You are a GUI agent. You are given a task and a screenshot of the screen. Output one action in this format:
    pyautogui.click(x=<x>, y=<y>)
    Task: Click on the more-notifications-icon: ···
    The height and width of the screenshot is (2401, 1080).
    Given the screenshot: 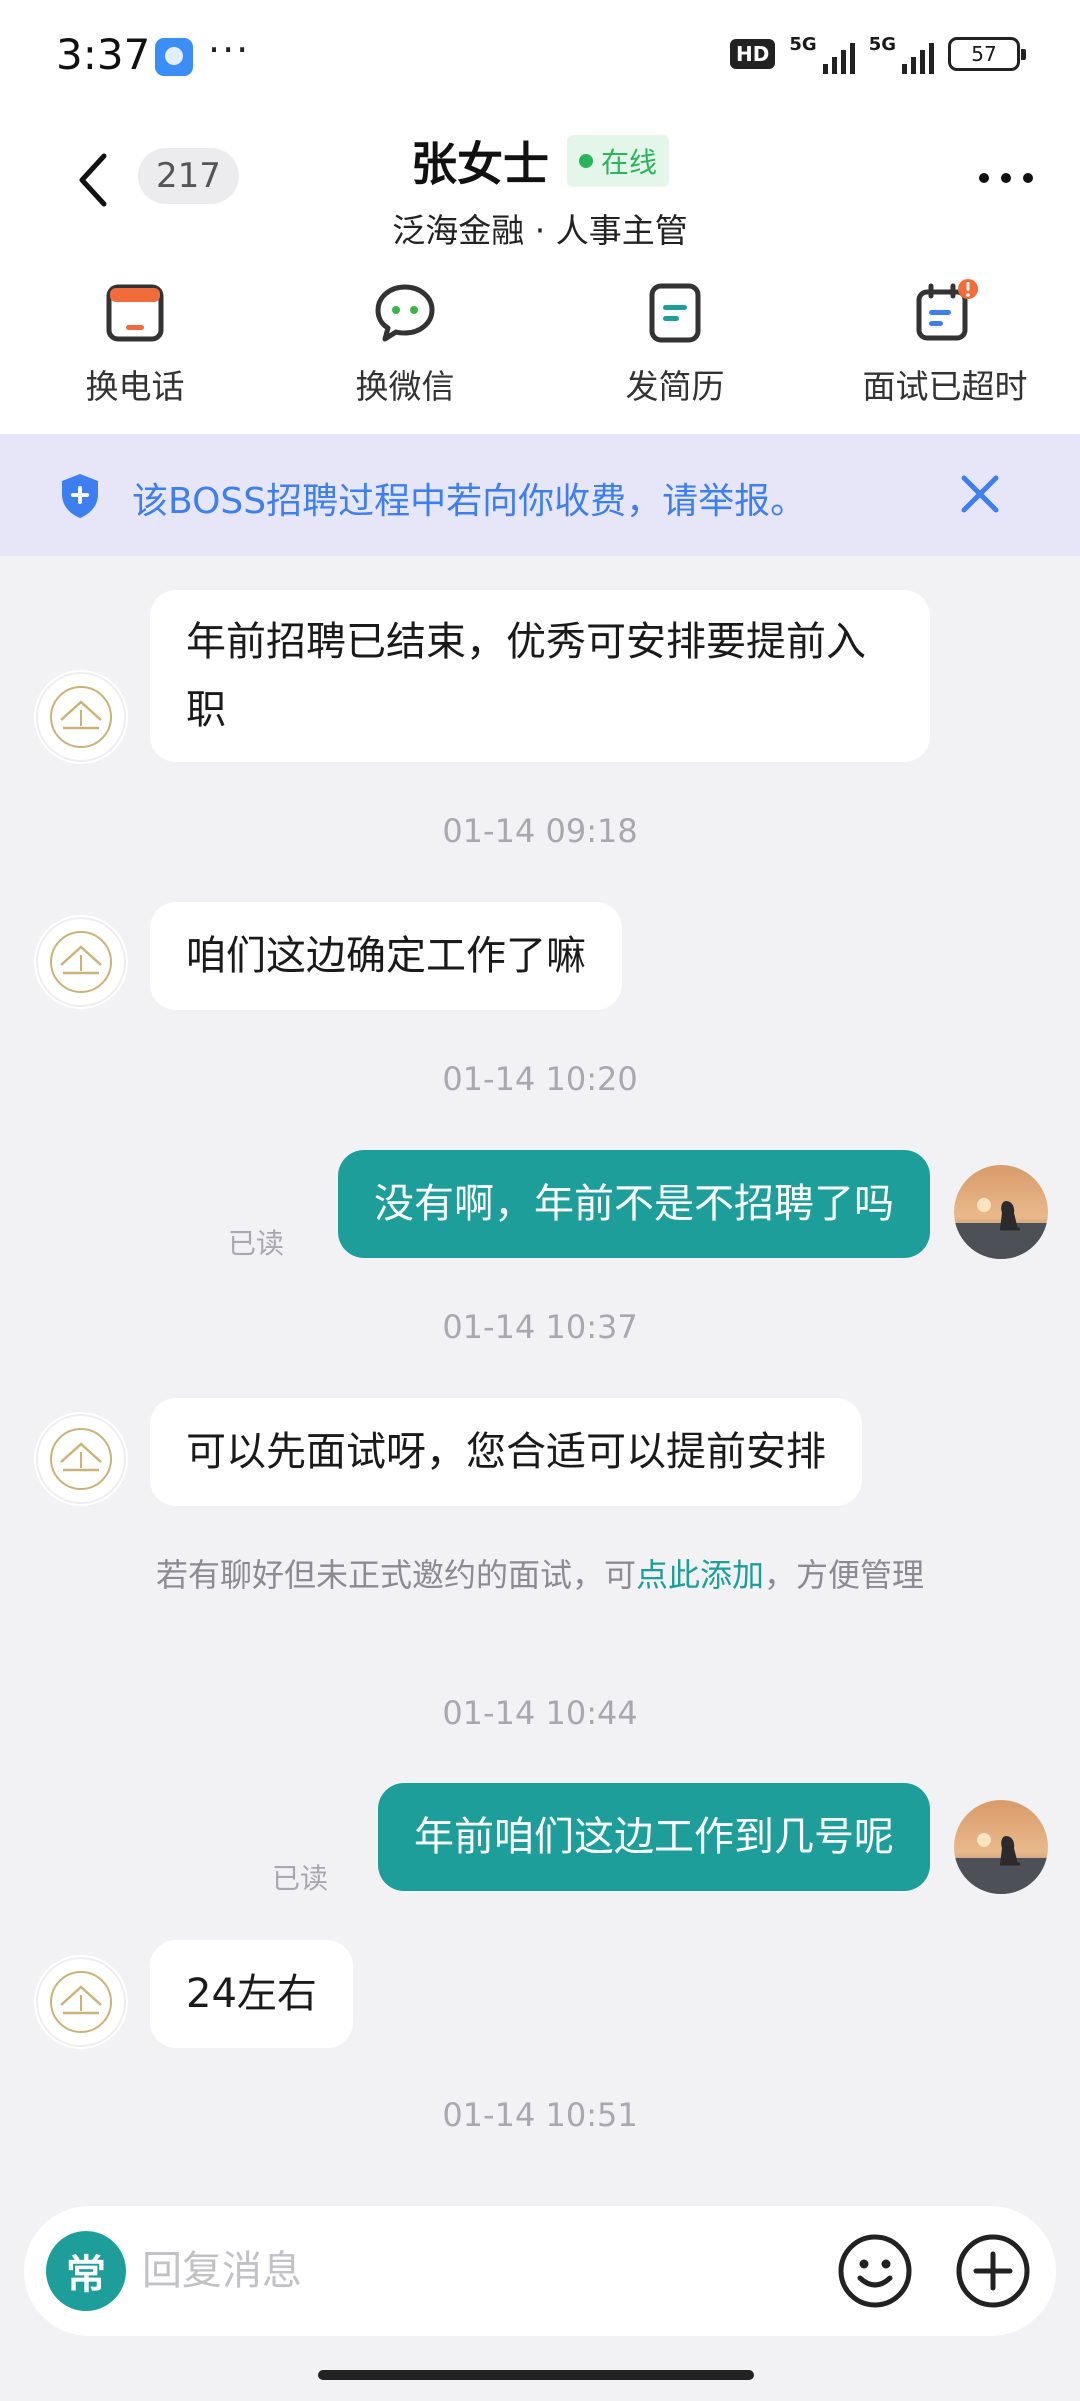 What is the action you would take?
    pyautogui.click(x=229, y=50)
    